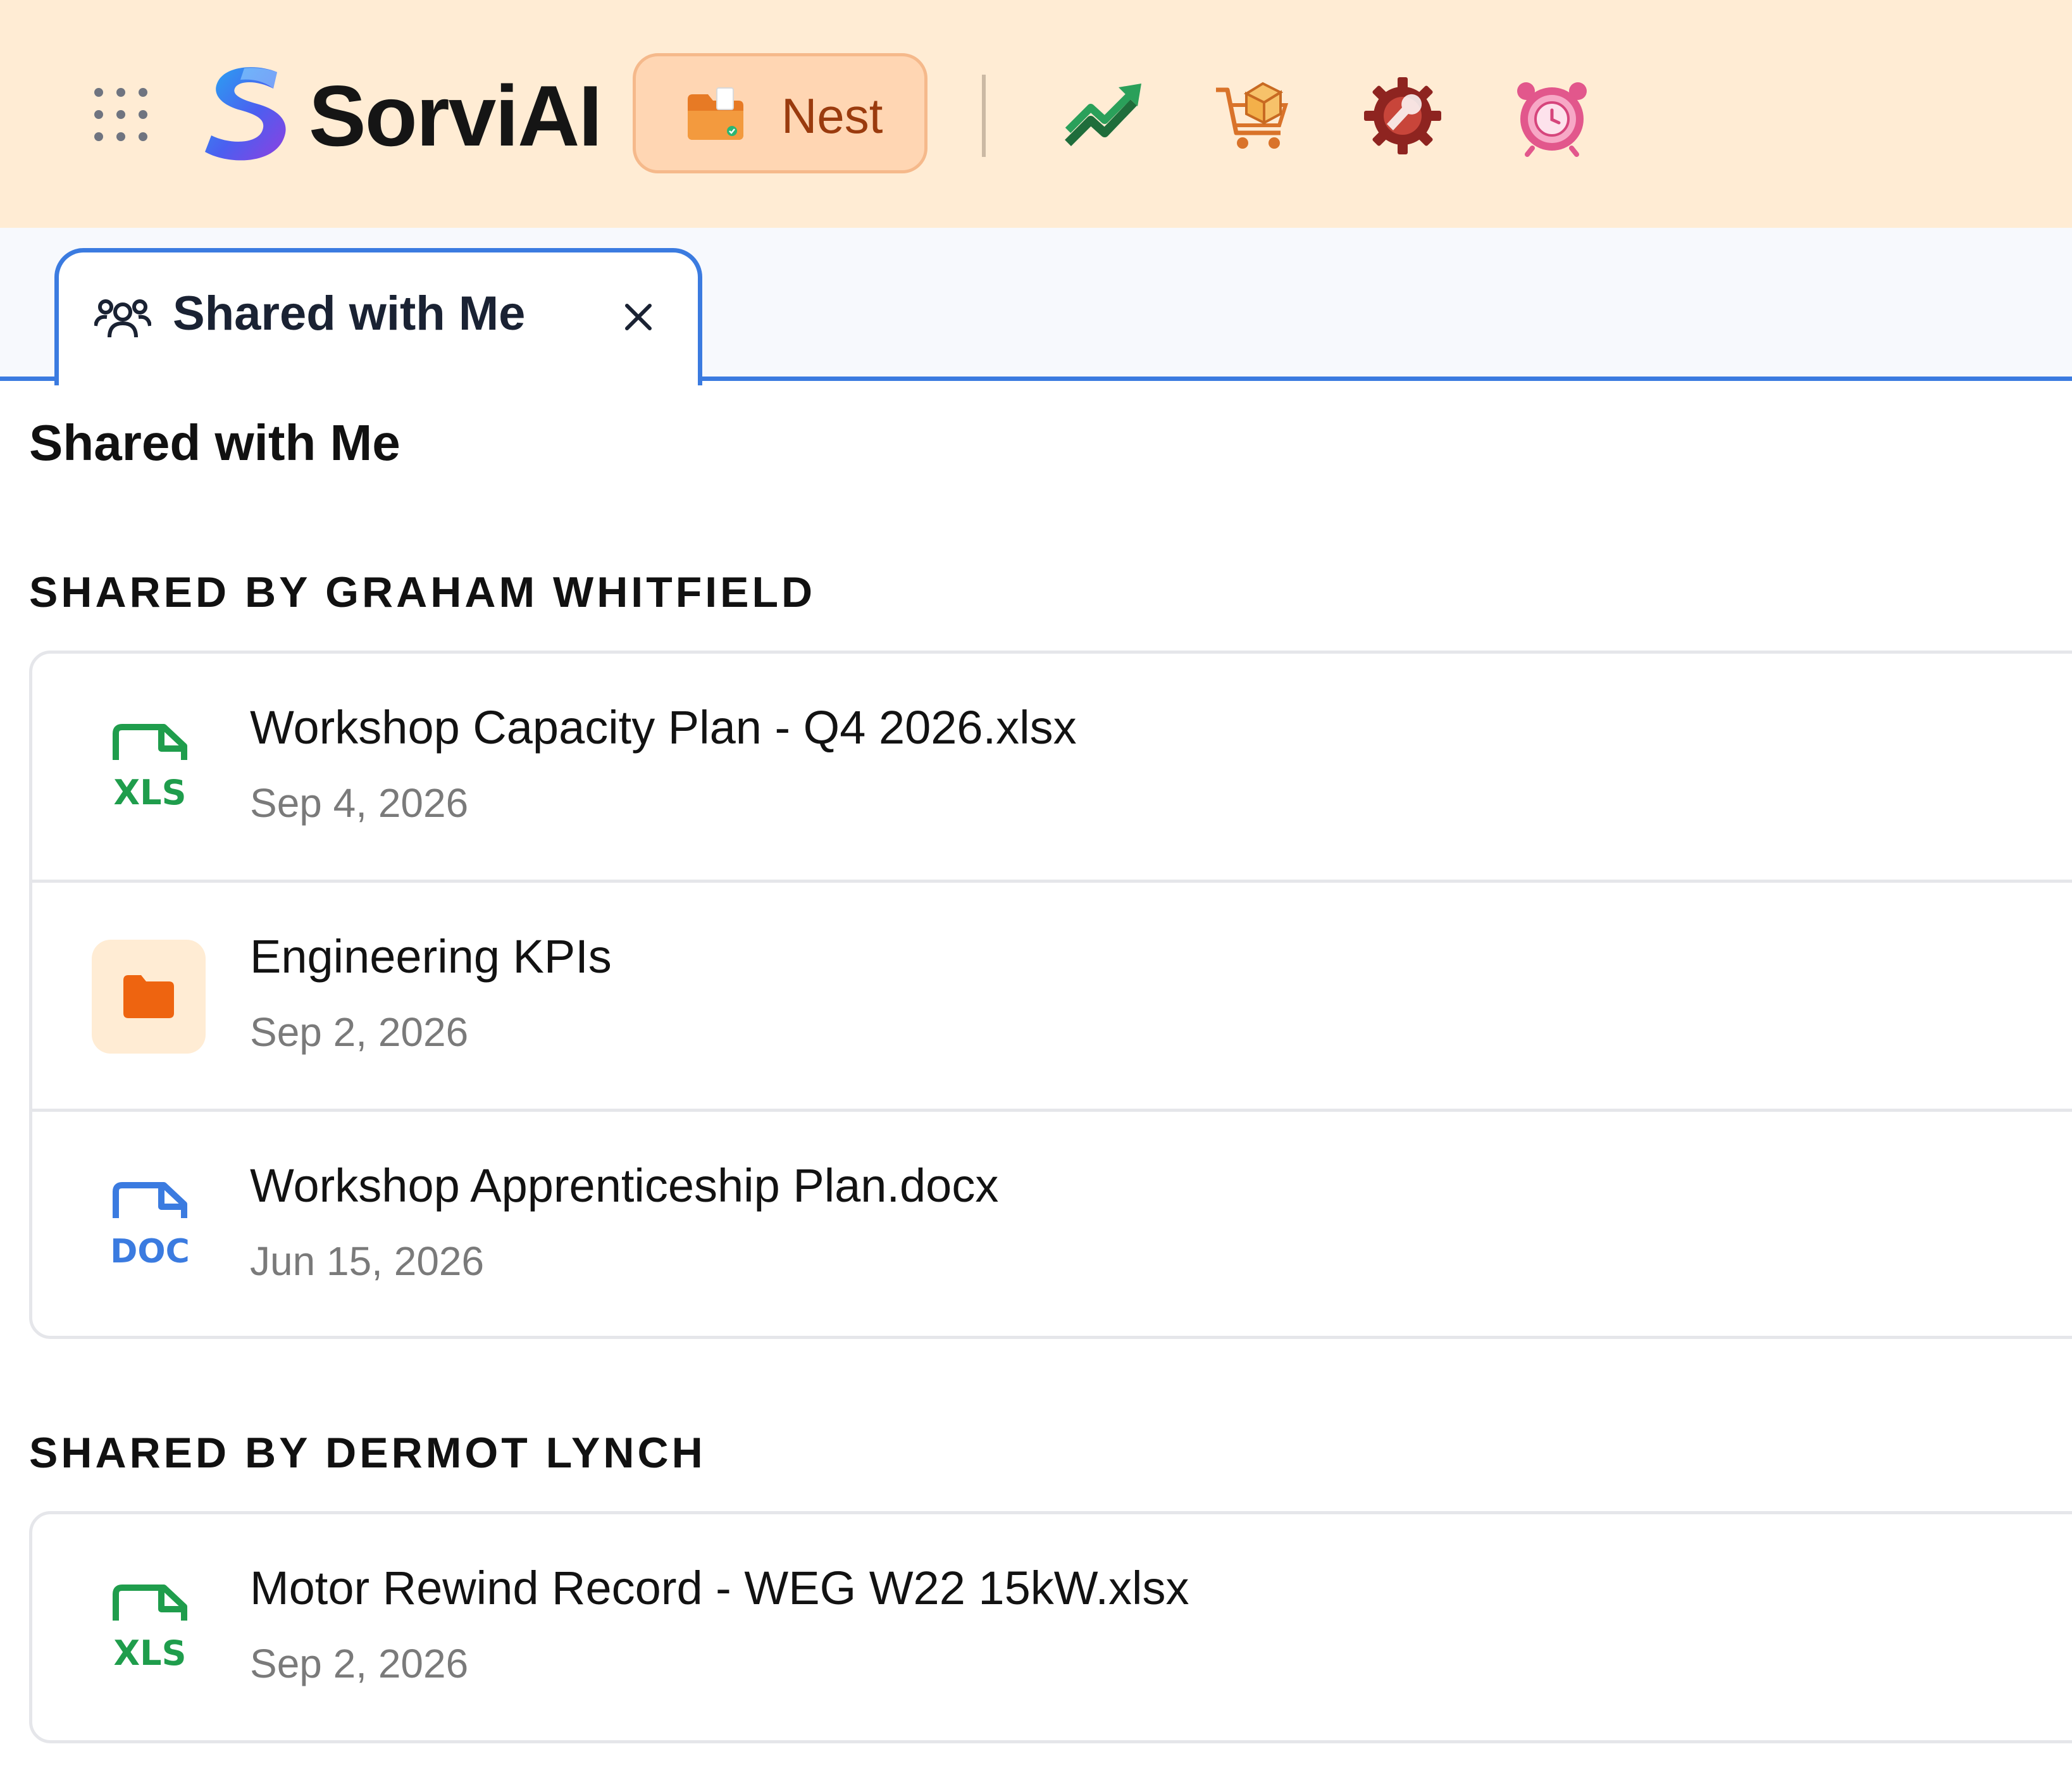 The width and height of the screenshot is (2072, 1787). Describe the element at coordinates (359, 803) in the screenshot. I see `item-date: Sep 4, 2026` at that location.